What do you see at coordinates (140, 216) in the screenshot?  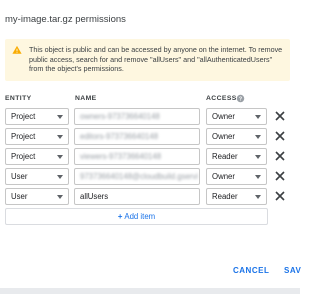 I see `add-item-label: Add item` at bounding box center [140, 216].